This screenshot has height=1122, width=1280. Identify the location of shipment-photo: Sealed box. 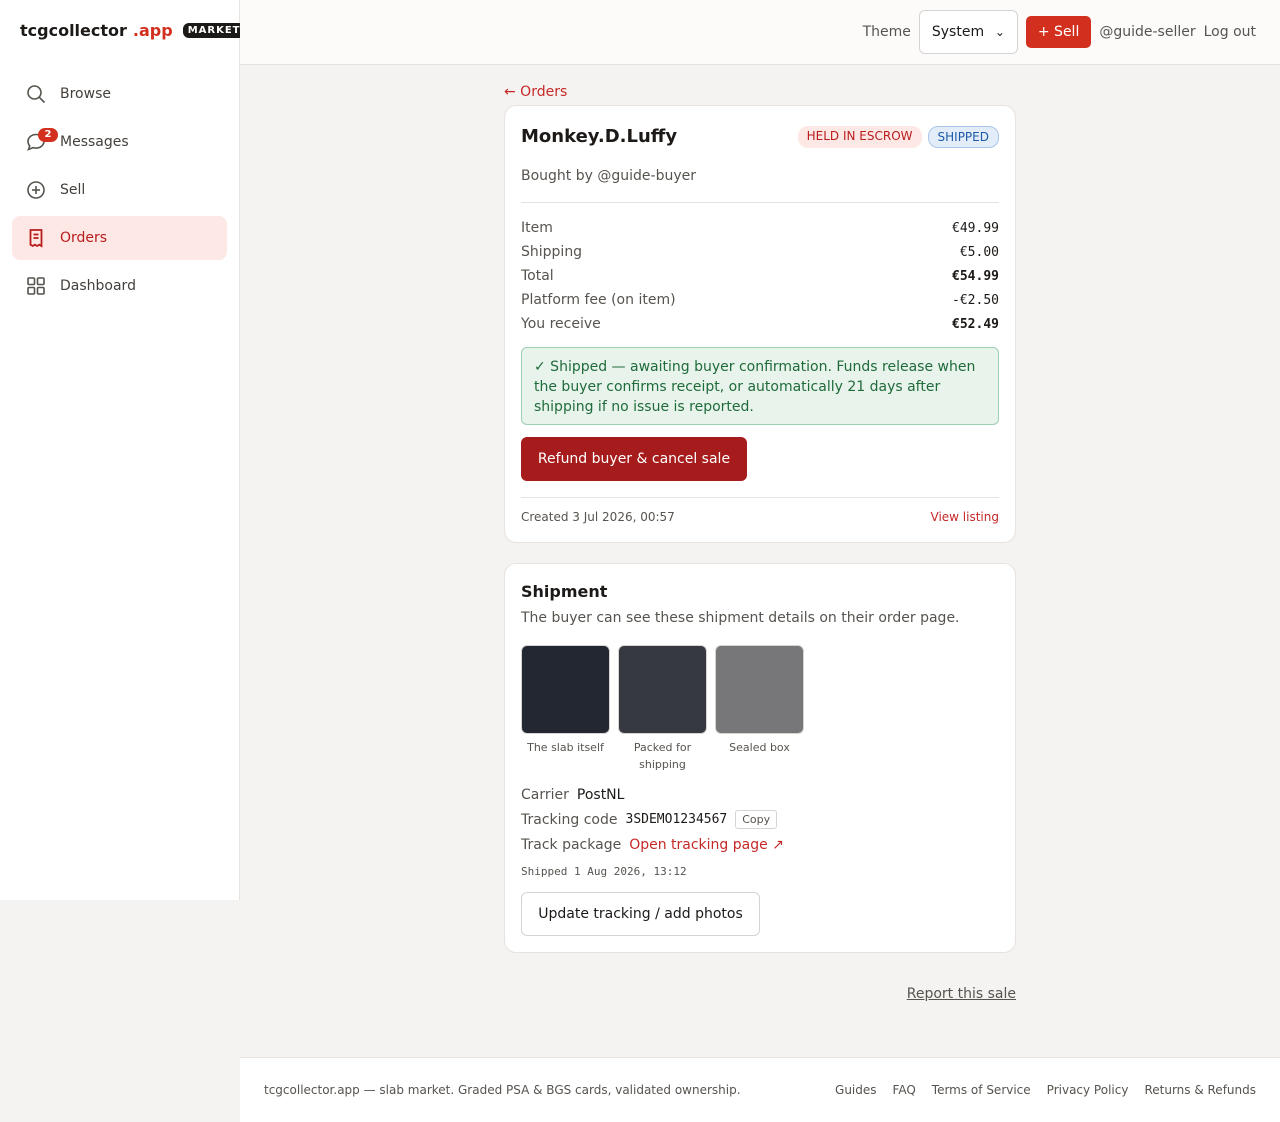
(759, 709).